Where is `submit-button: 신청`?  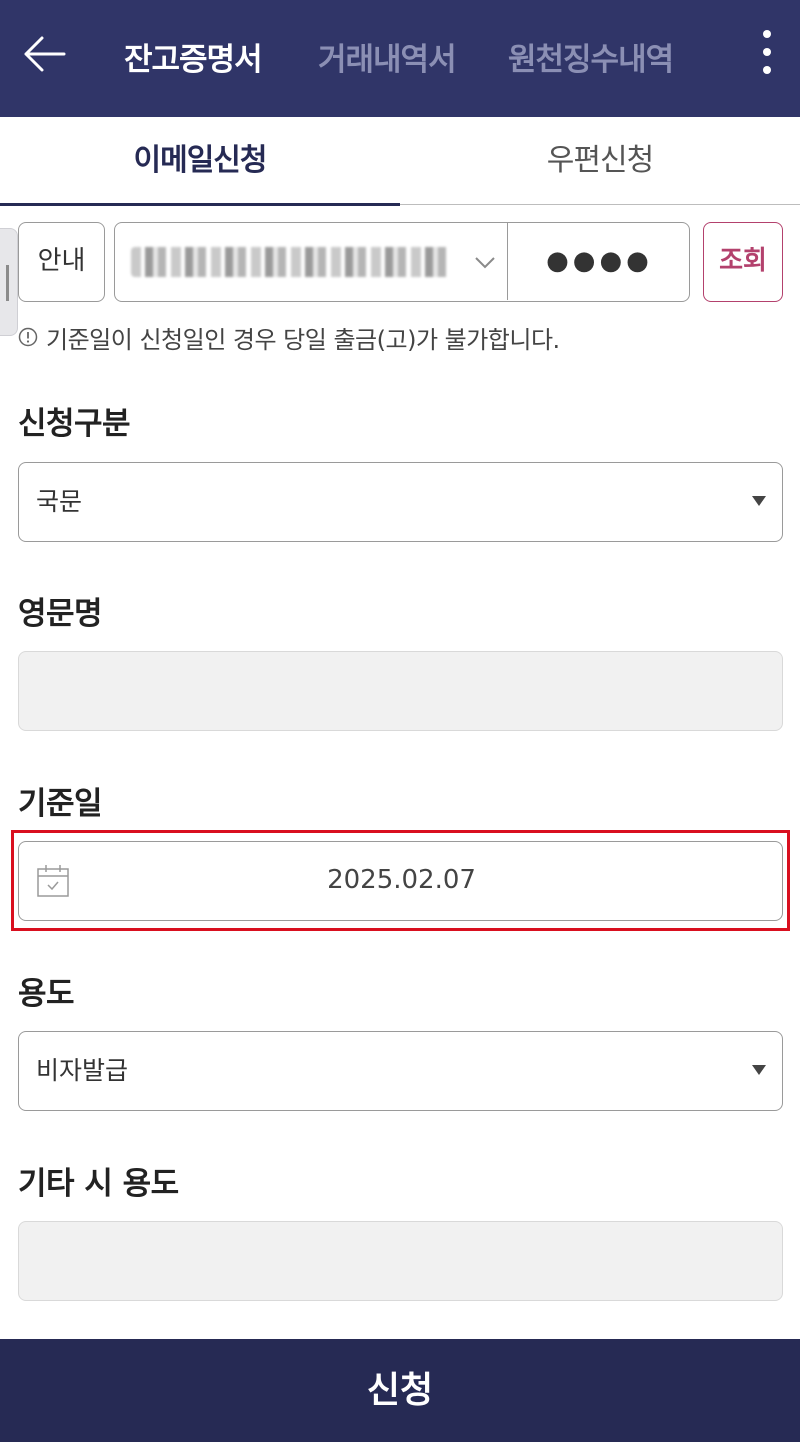 submit-button: 신청 is located at coordinates (400, 1390).